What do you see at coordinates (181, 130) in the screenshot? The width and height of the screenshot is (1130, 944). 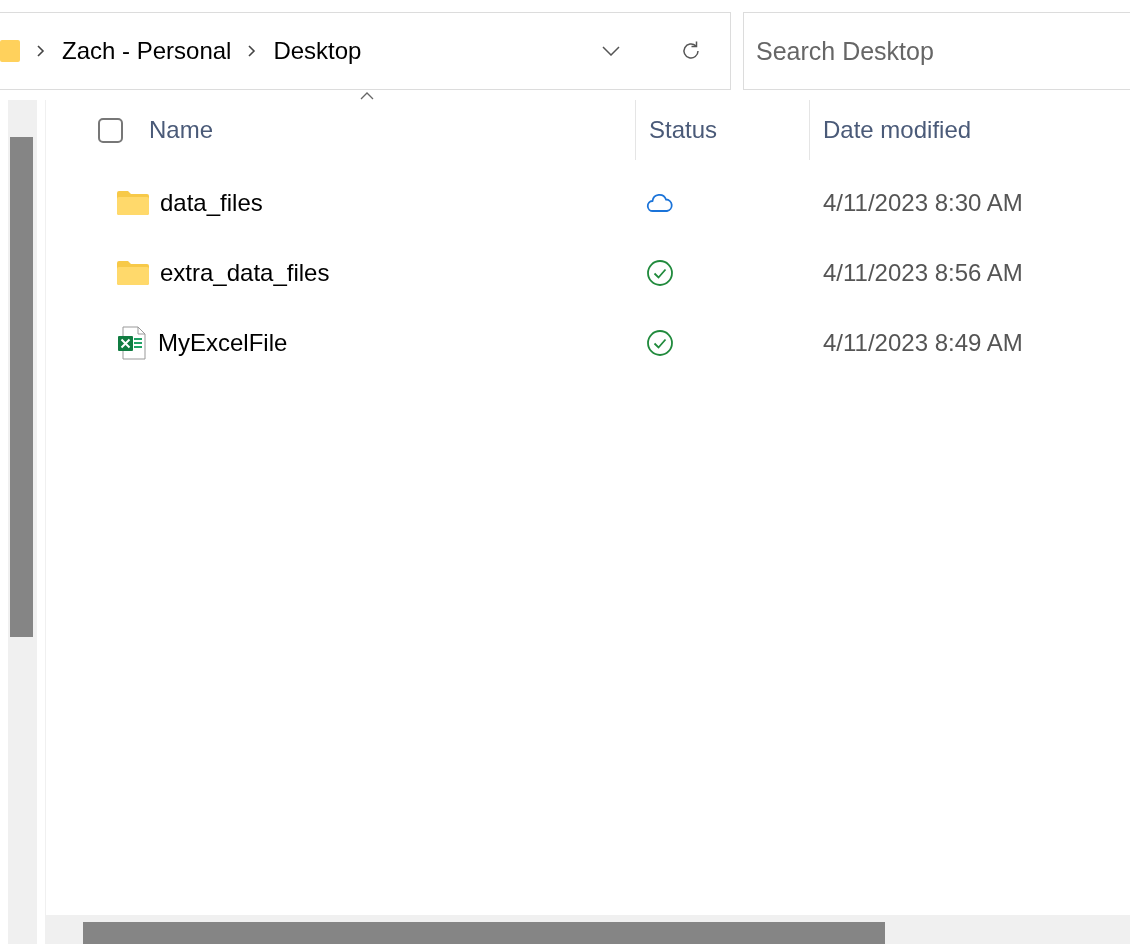 I see `column-header: Name` at bounding box center [181, 130].